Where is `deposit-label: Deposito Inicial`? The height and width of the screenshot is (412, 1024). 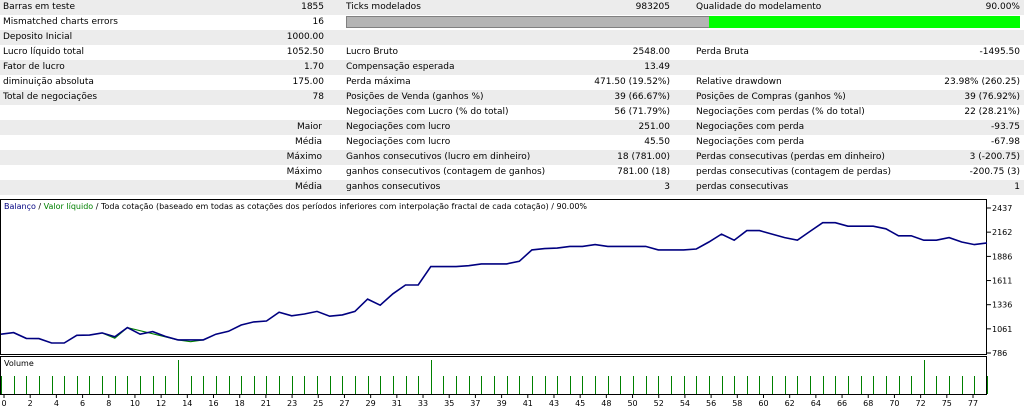
deposit-label: Deposito Inicial is located at coordinates (38, 37).